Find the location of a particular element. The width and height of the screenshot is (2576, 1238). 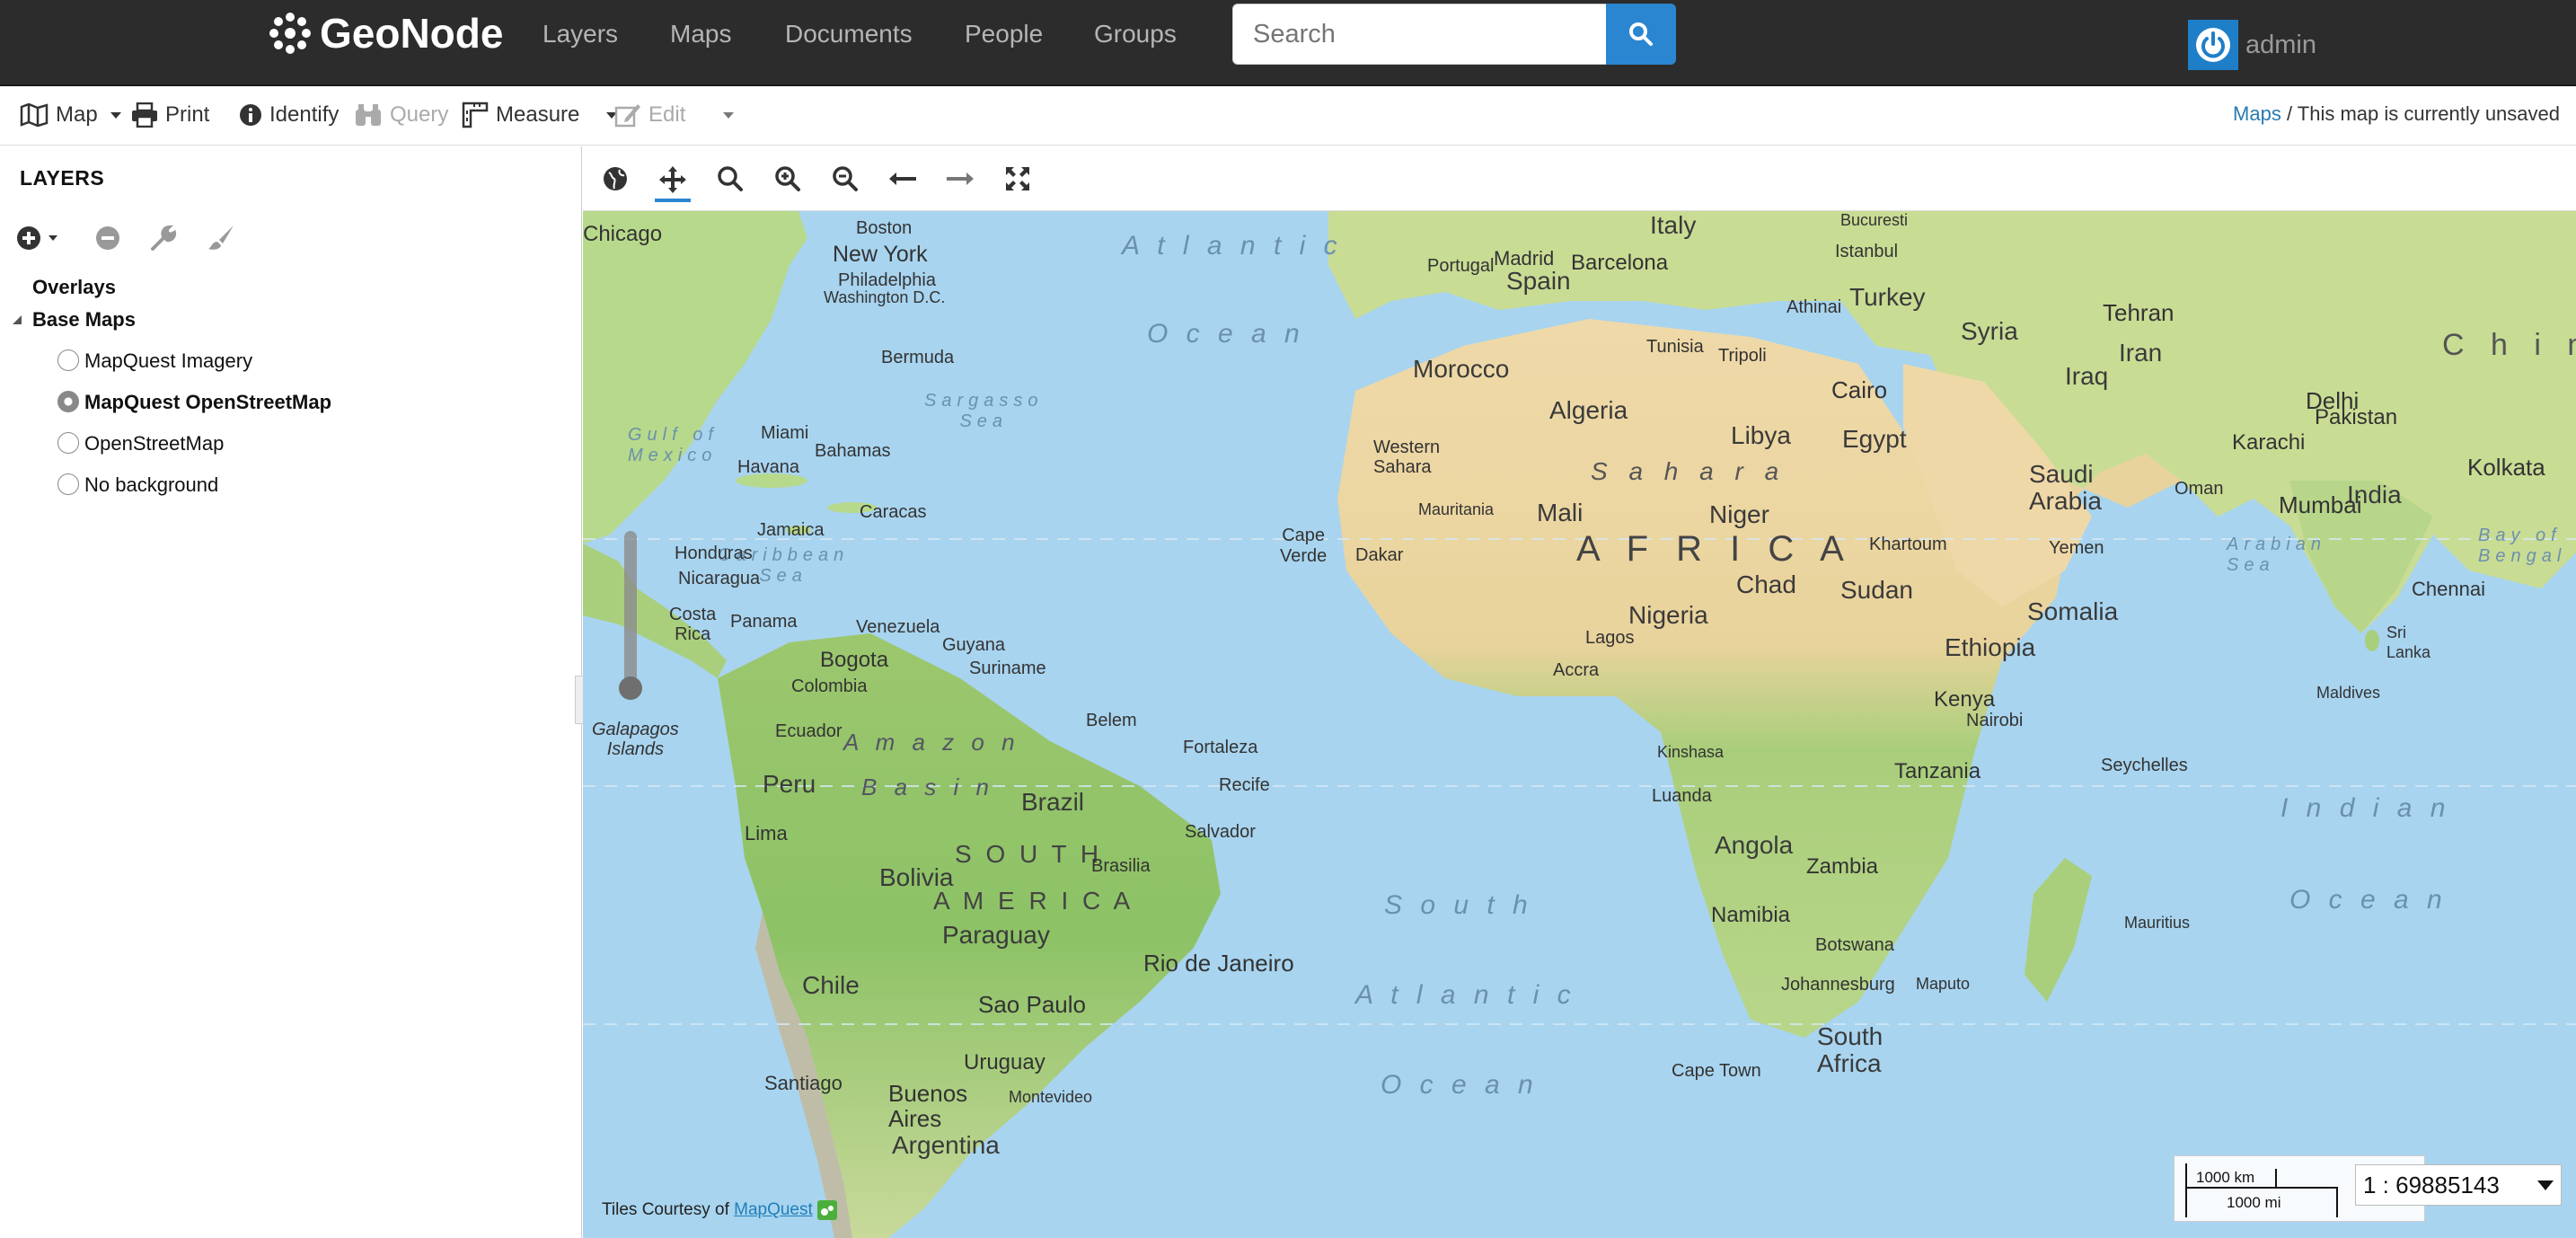

zoom-slider-handle is located at coordinates (630, 688).